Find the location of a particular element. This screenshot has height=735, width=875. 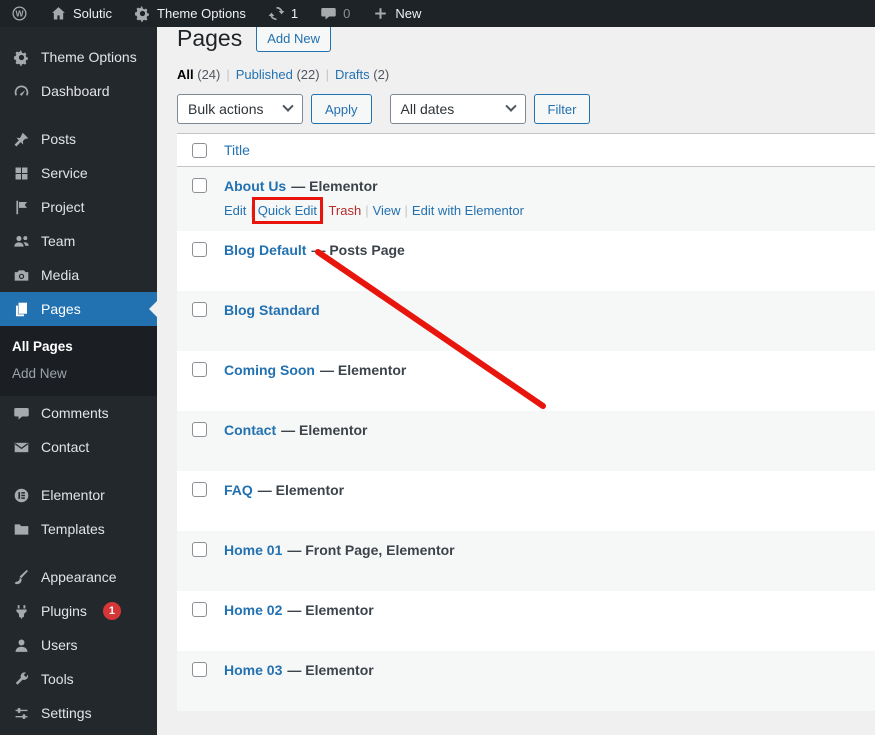

adminbar-item-0: 0 is located at coordinates (335, 13).